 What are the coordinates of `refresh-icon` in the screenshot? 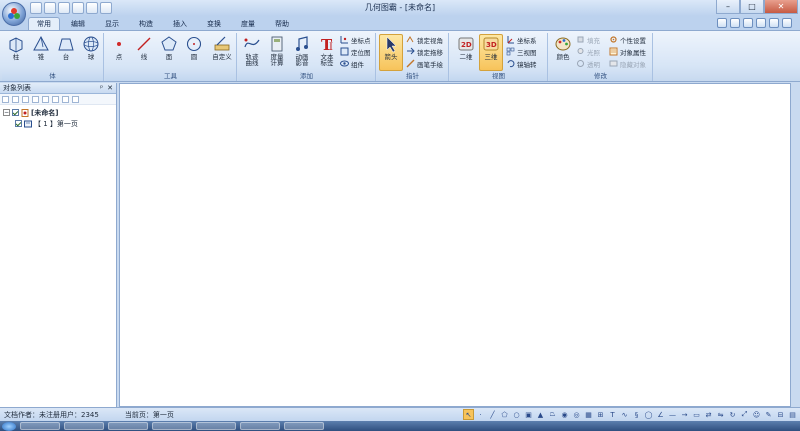 It's located at (15, 99).